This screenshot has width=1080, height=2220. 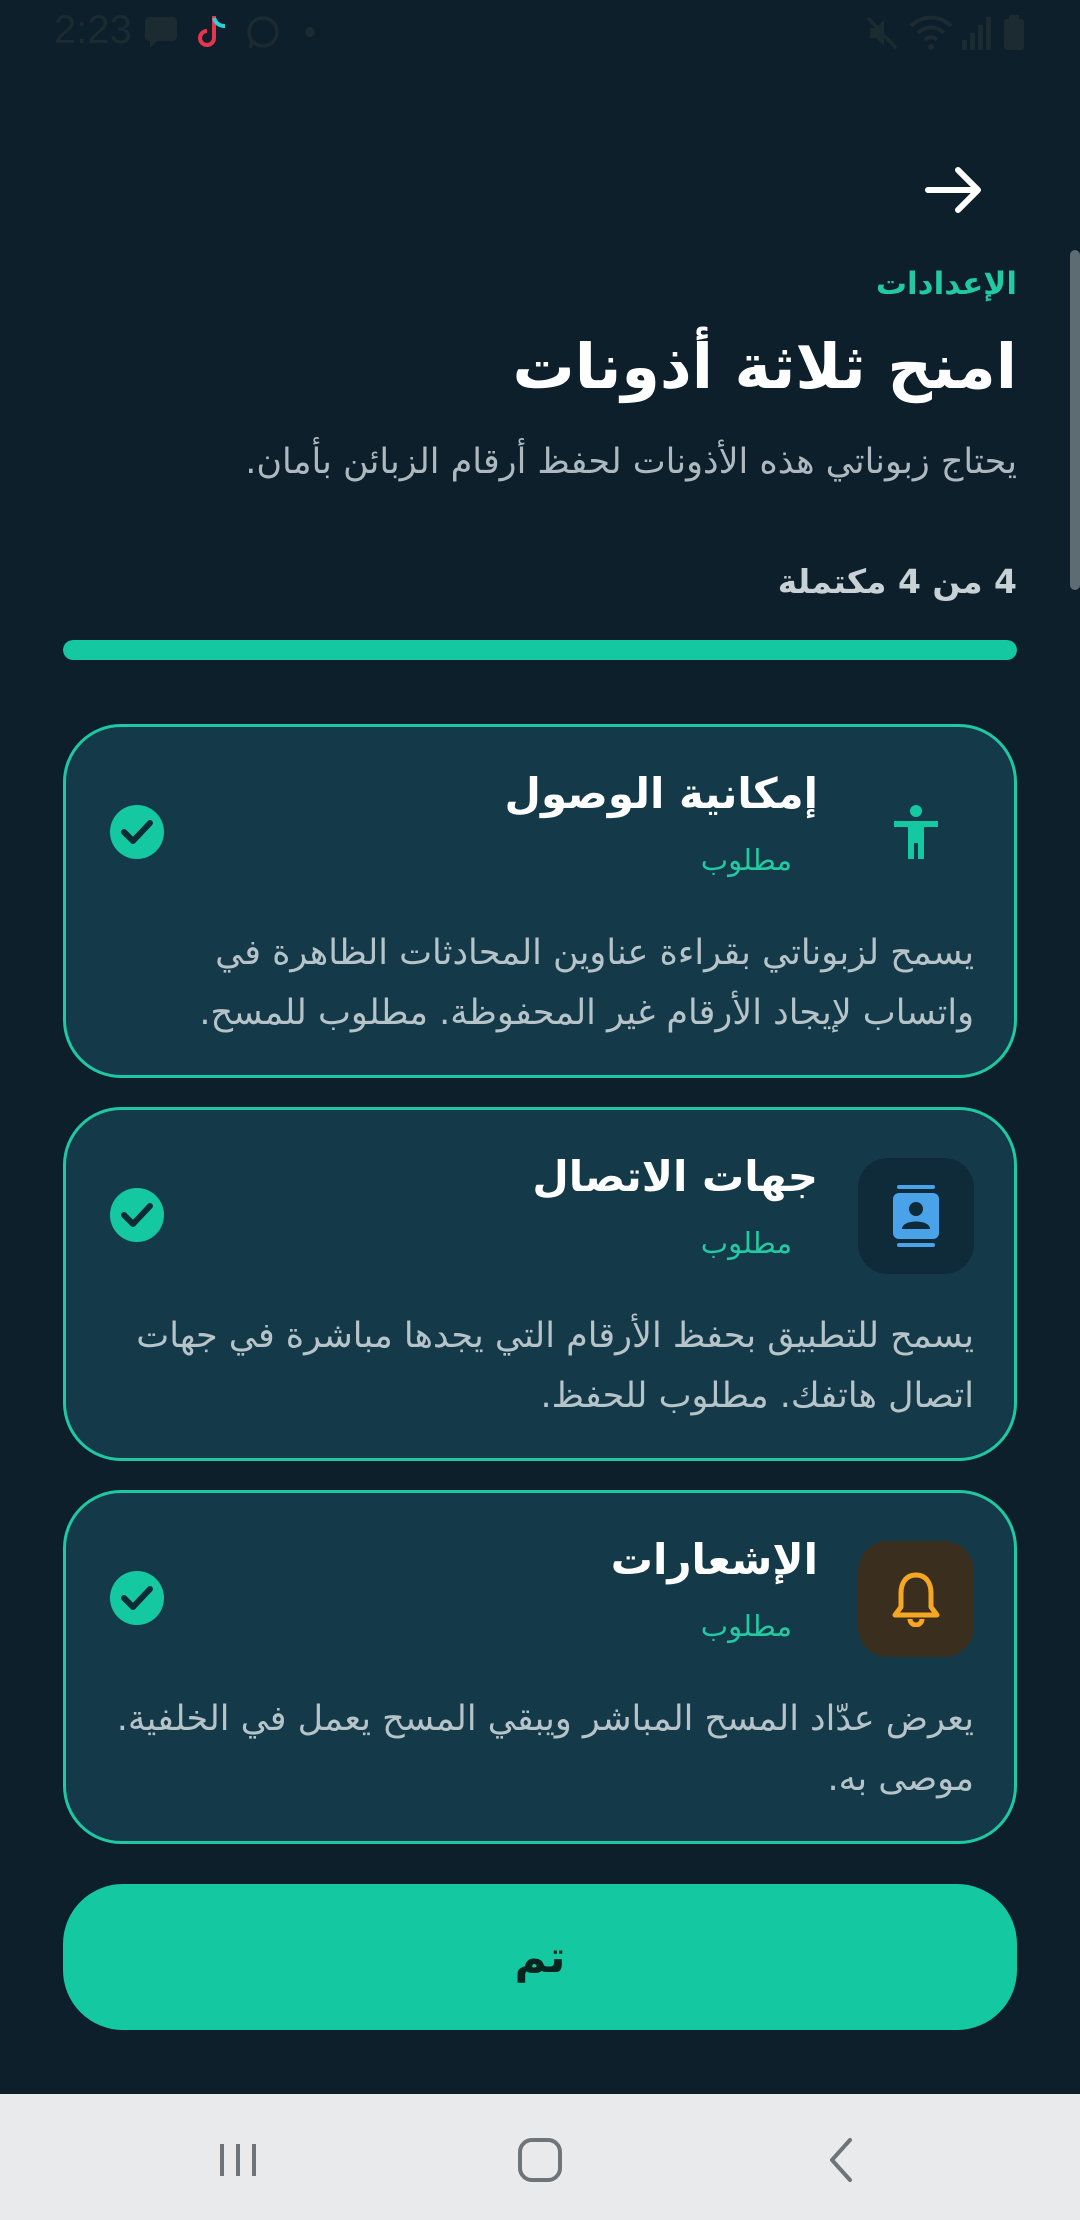 I want to click on progress-bar, so click(x=540, y=650).